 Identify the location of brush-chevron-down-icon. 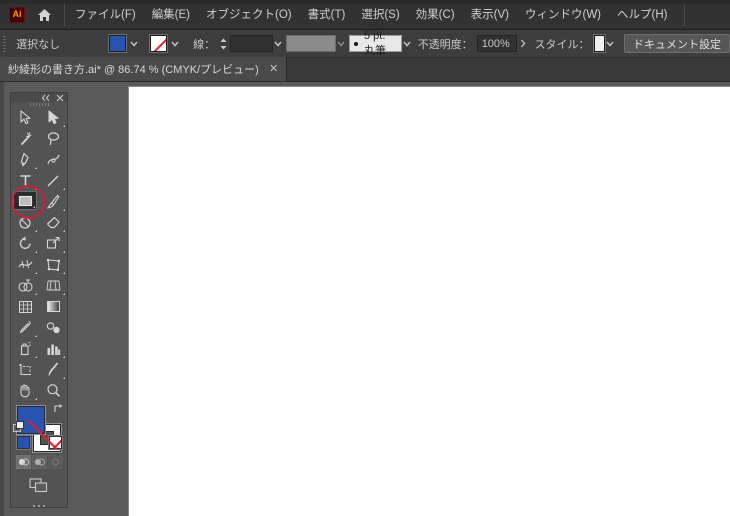
(407, 43).